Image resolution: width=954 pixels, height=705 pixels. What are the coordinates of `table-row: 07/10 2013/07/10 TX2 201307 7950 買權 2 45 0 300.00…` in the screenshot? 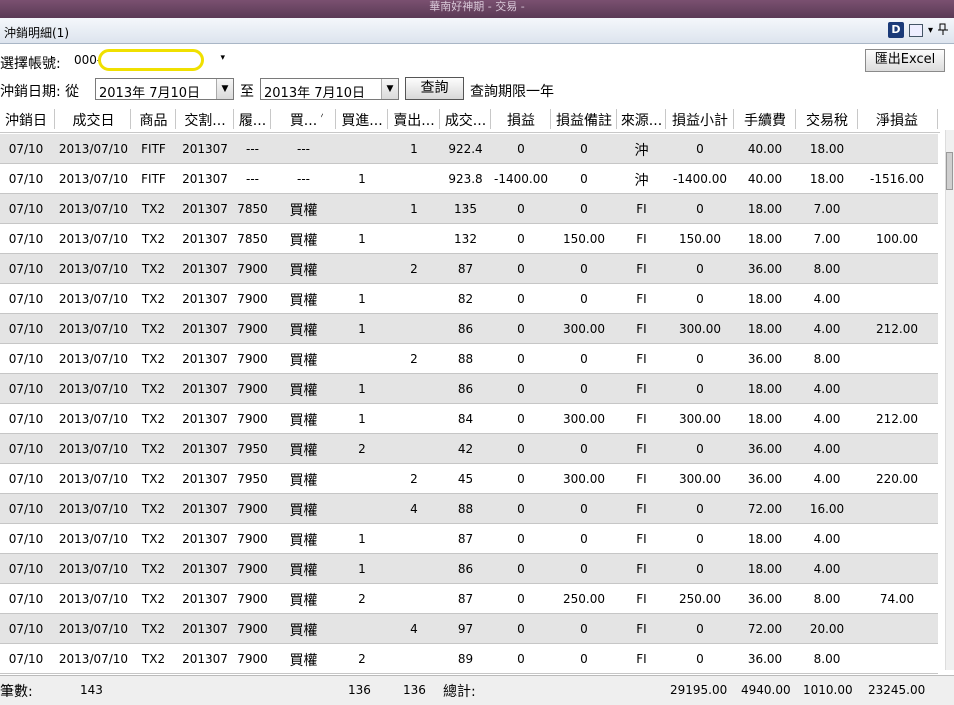 It's located at (469, 479).